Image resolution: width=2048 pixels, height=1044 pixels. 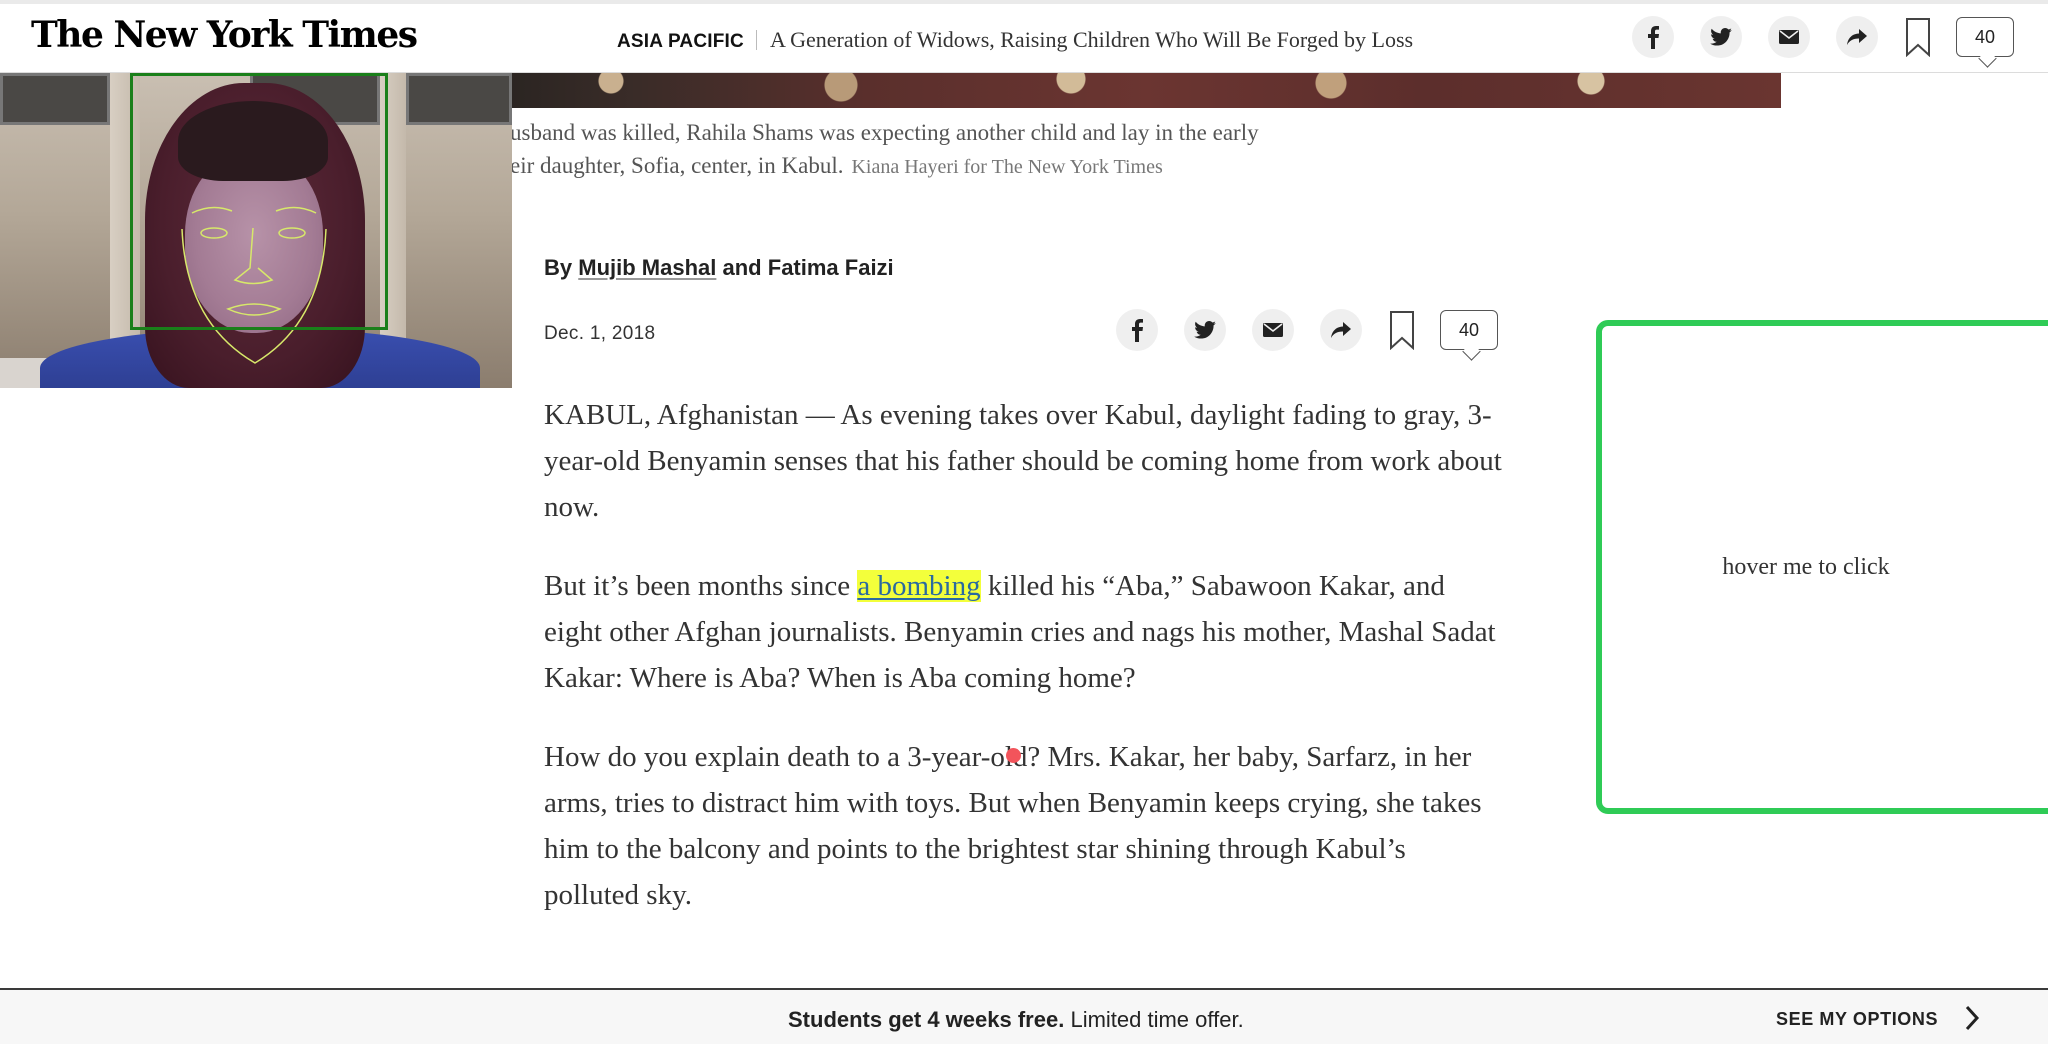 What do you see at coordinates (701, 586) in the screenshot?
I see `paragraph-text: But it’s been months since` at bounding box center [701, 586].